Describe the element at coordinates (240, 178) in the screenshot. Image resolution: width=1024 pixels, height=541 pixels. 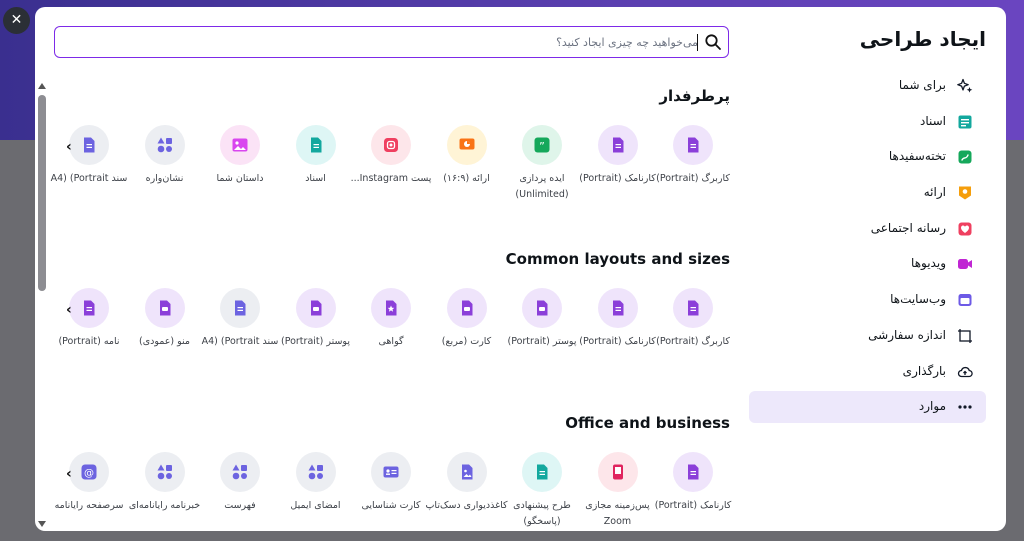
I see `tile-label: داستان شما` at that location.